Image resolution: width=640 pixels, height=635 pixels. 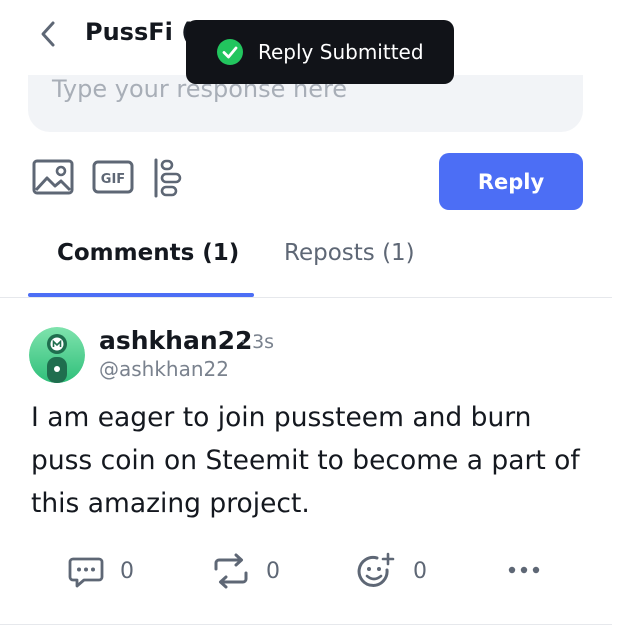 What do you see at coordinates (420, 571) in the screenshot?
I see `react-count: 0` at bounding box center [420, 571].